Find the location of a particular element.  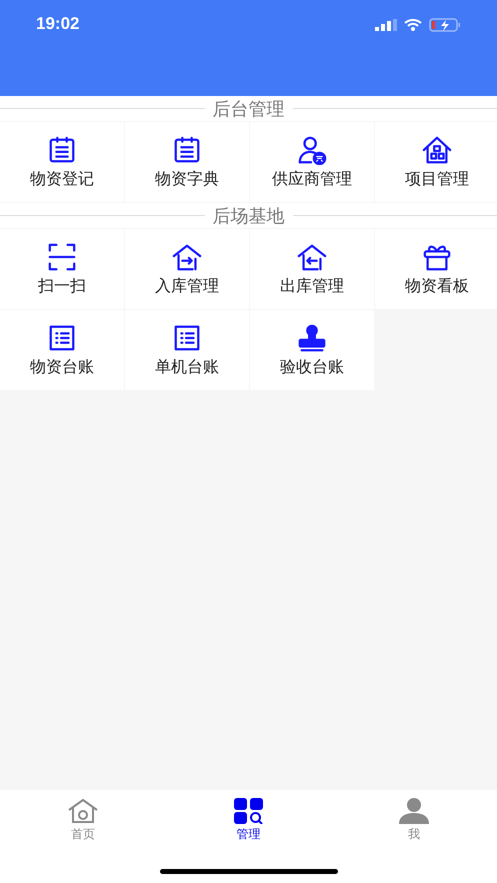

battery-charging-icon is located at coordinates (445, 25).